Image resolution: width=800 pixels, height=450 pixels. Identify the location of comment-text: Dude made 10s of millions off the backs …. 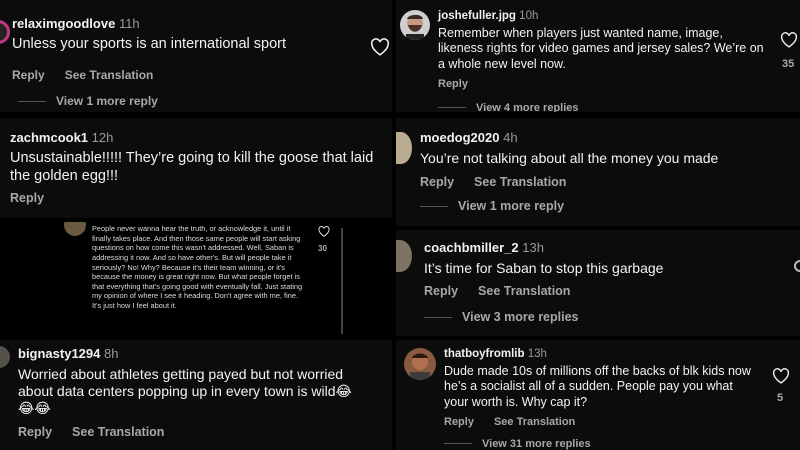
(597, 386).